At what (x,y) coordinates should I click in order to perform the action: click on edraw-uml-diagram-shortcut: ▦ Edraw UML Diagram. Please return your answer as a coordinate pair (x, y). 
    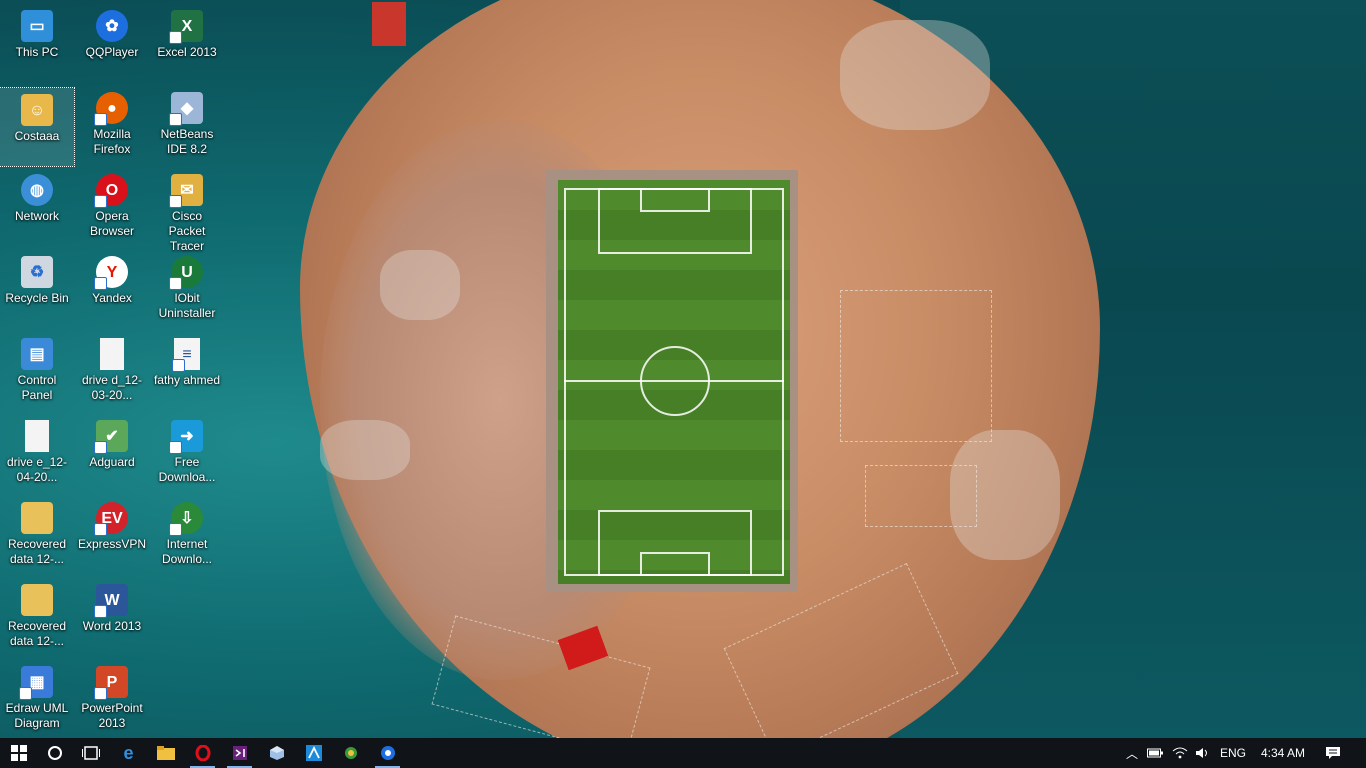
    Looking at the image, I should click on (37, 699).